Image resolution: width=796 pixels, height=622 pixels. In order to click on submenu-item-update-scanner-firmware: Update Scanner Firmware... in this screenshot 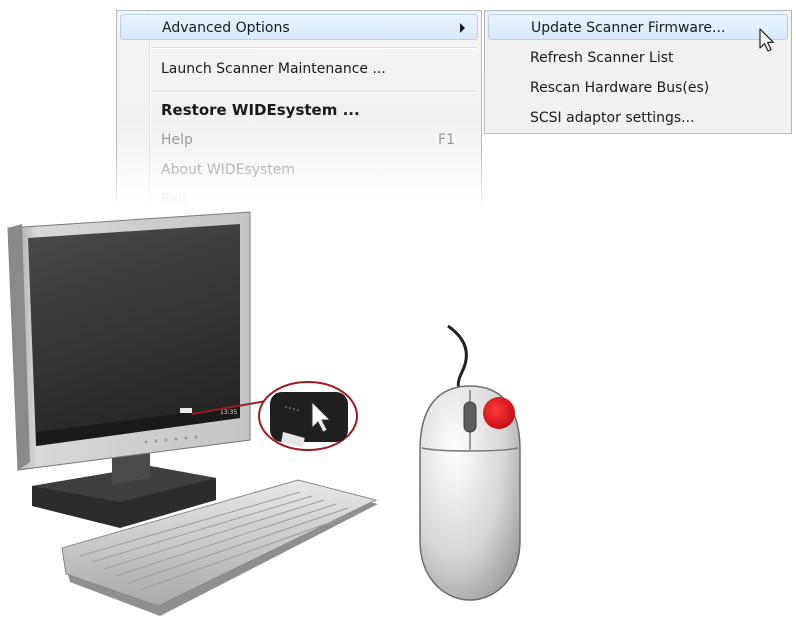, I will do `click(638, 27)`.